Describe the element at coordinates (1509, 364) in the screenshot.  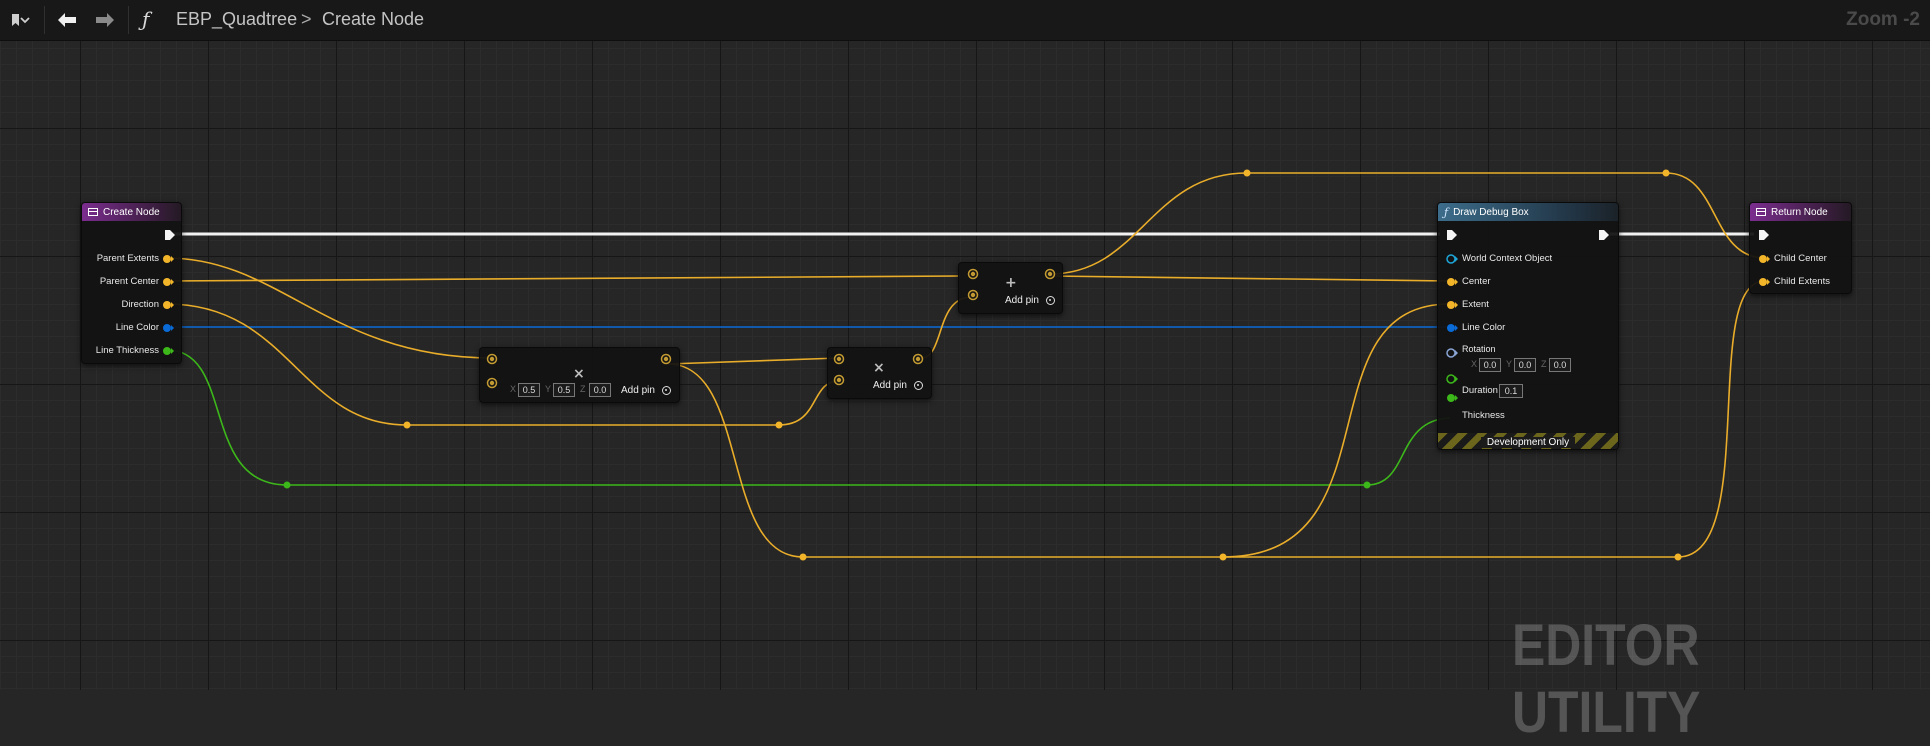
I see `rotation-y-label: Y` at that location.